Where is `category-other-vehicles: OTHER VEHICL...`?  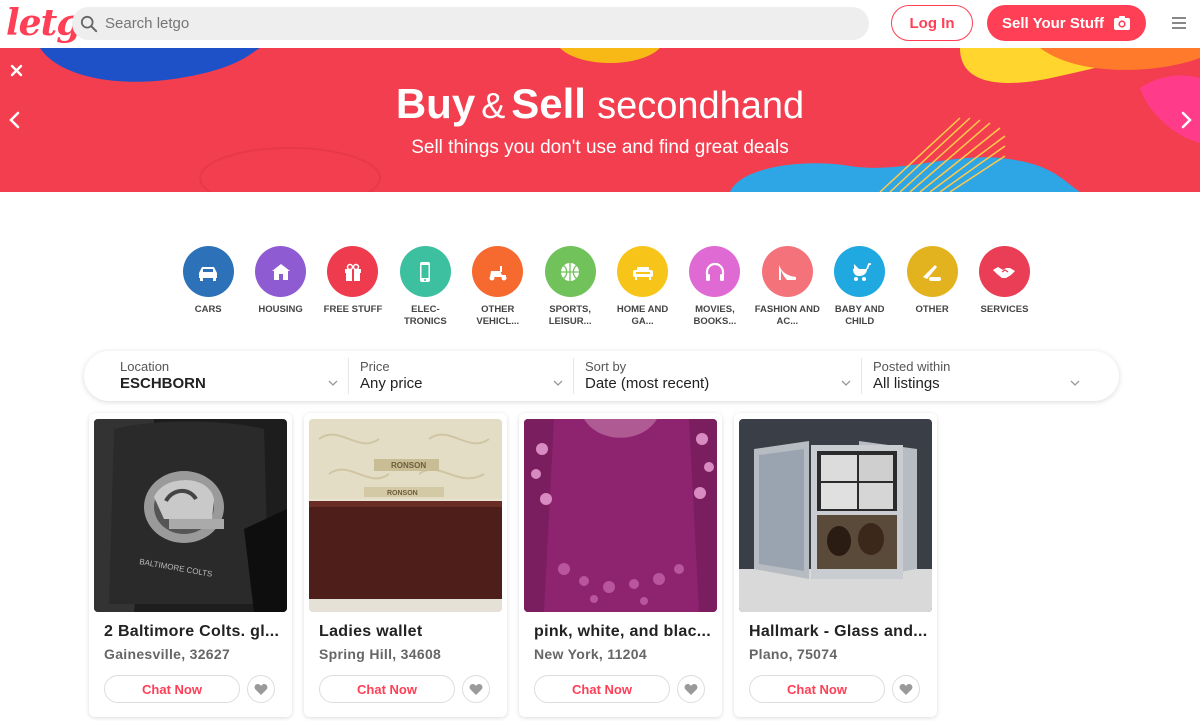
category-other-vehicles: OTHER VEHICL... is located at coordinates (498, 286).